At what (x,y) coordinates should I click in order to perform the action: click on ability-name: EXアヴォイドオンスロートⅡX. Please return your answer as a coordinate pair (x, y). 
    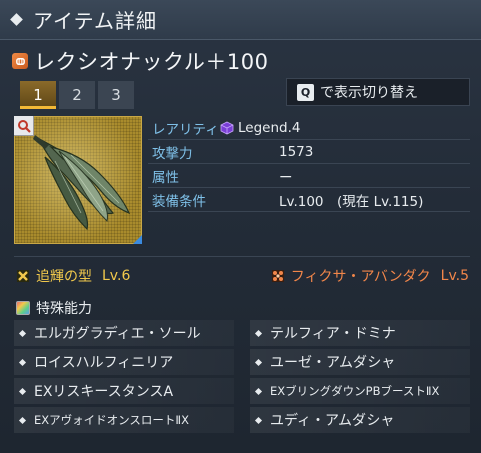
    Looking at the image, I should click on (111, 420).